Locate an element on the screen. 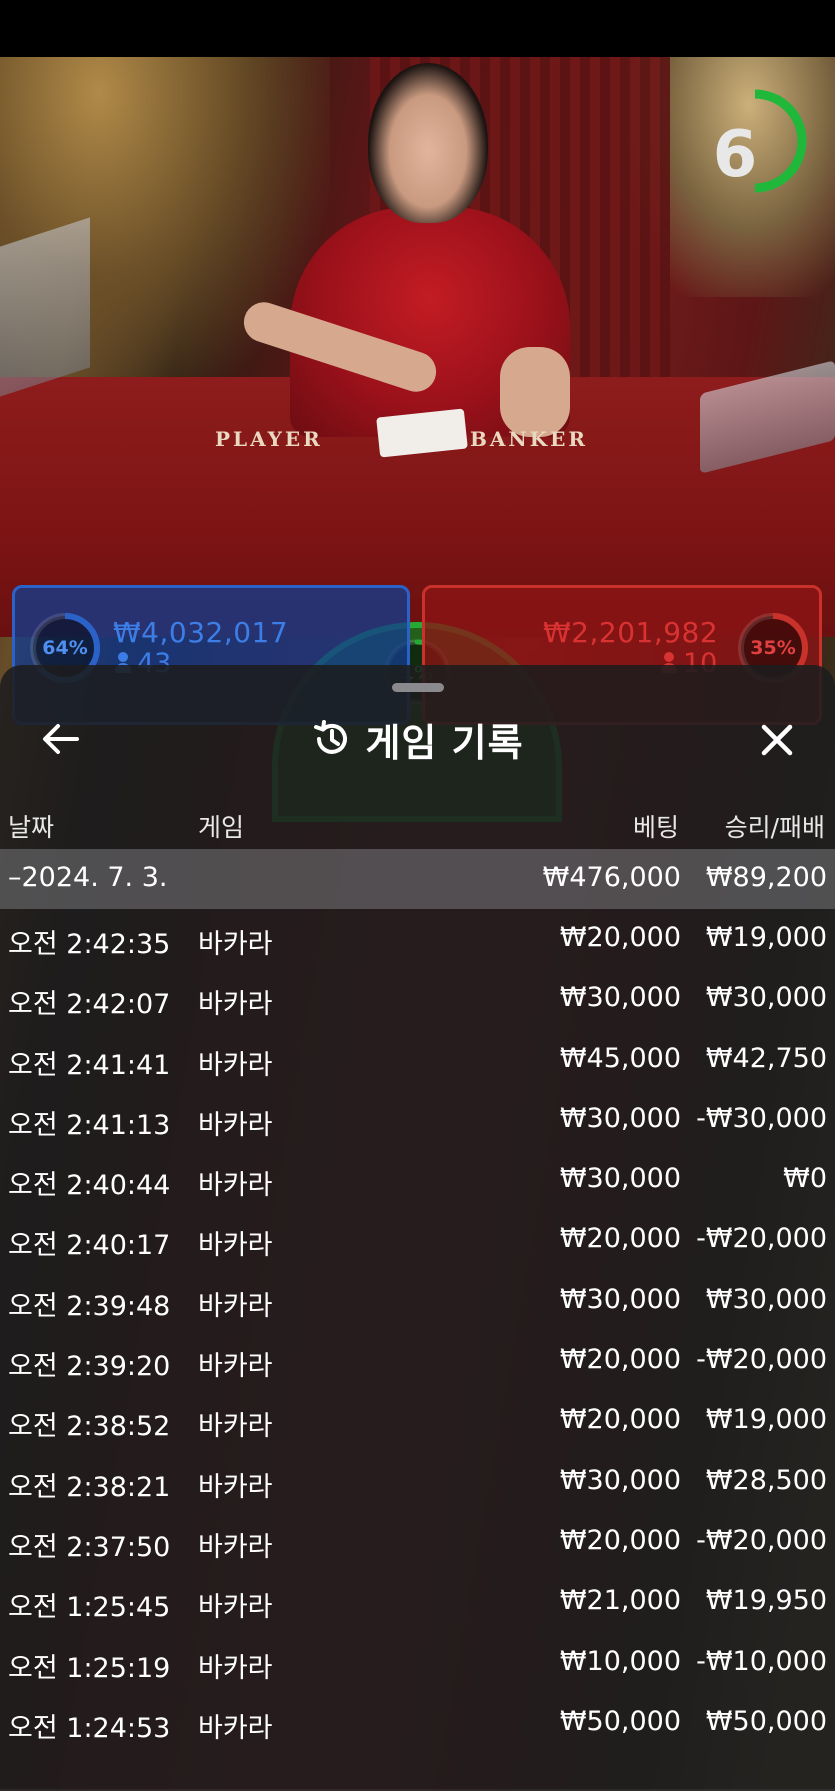 This screenshot has height=1791, width=835. history-row: 오전 2:38:21 바카라 ₩30,000 ₩28,500 is located at coordinates (417, 1482).